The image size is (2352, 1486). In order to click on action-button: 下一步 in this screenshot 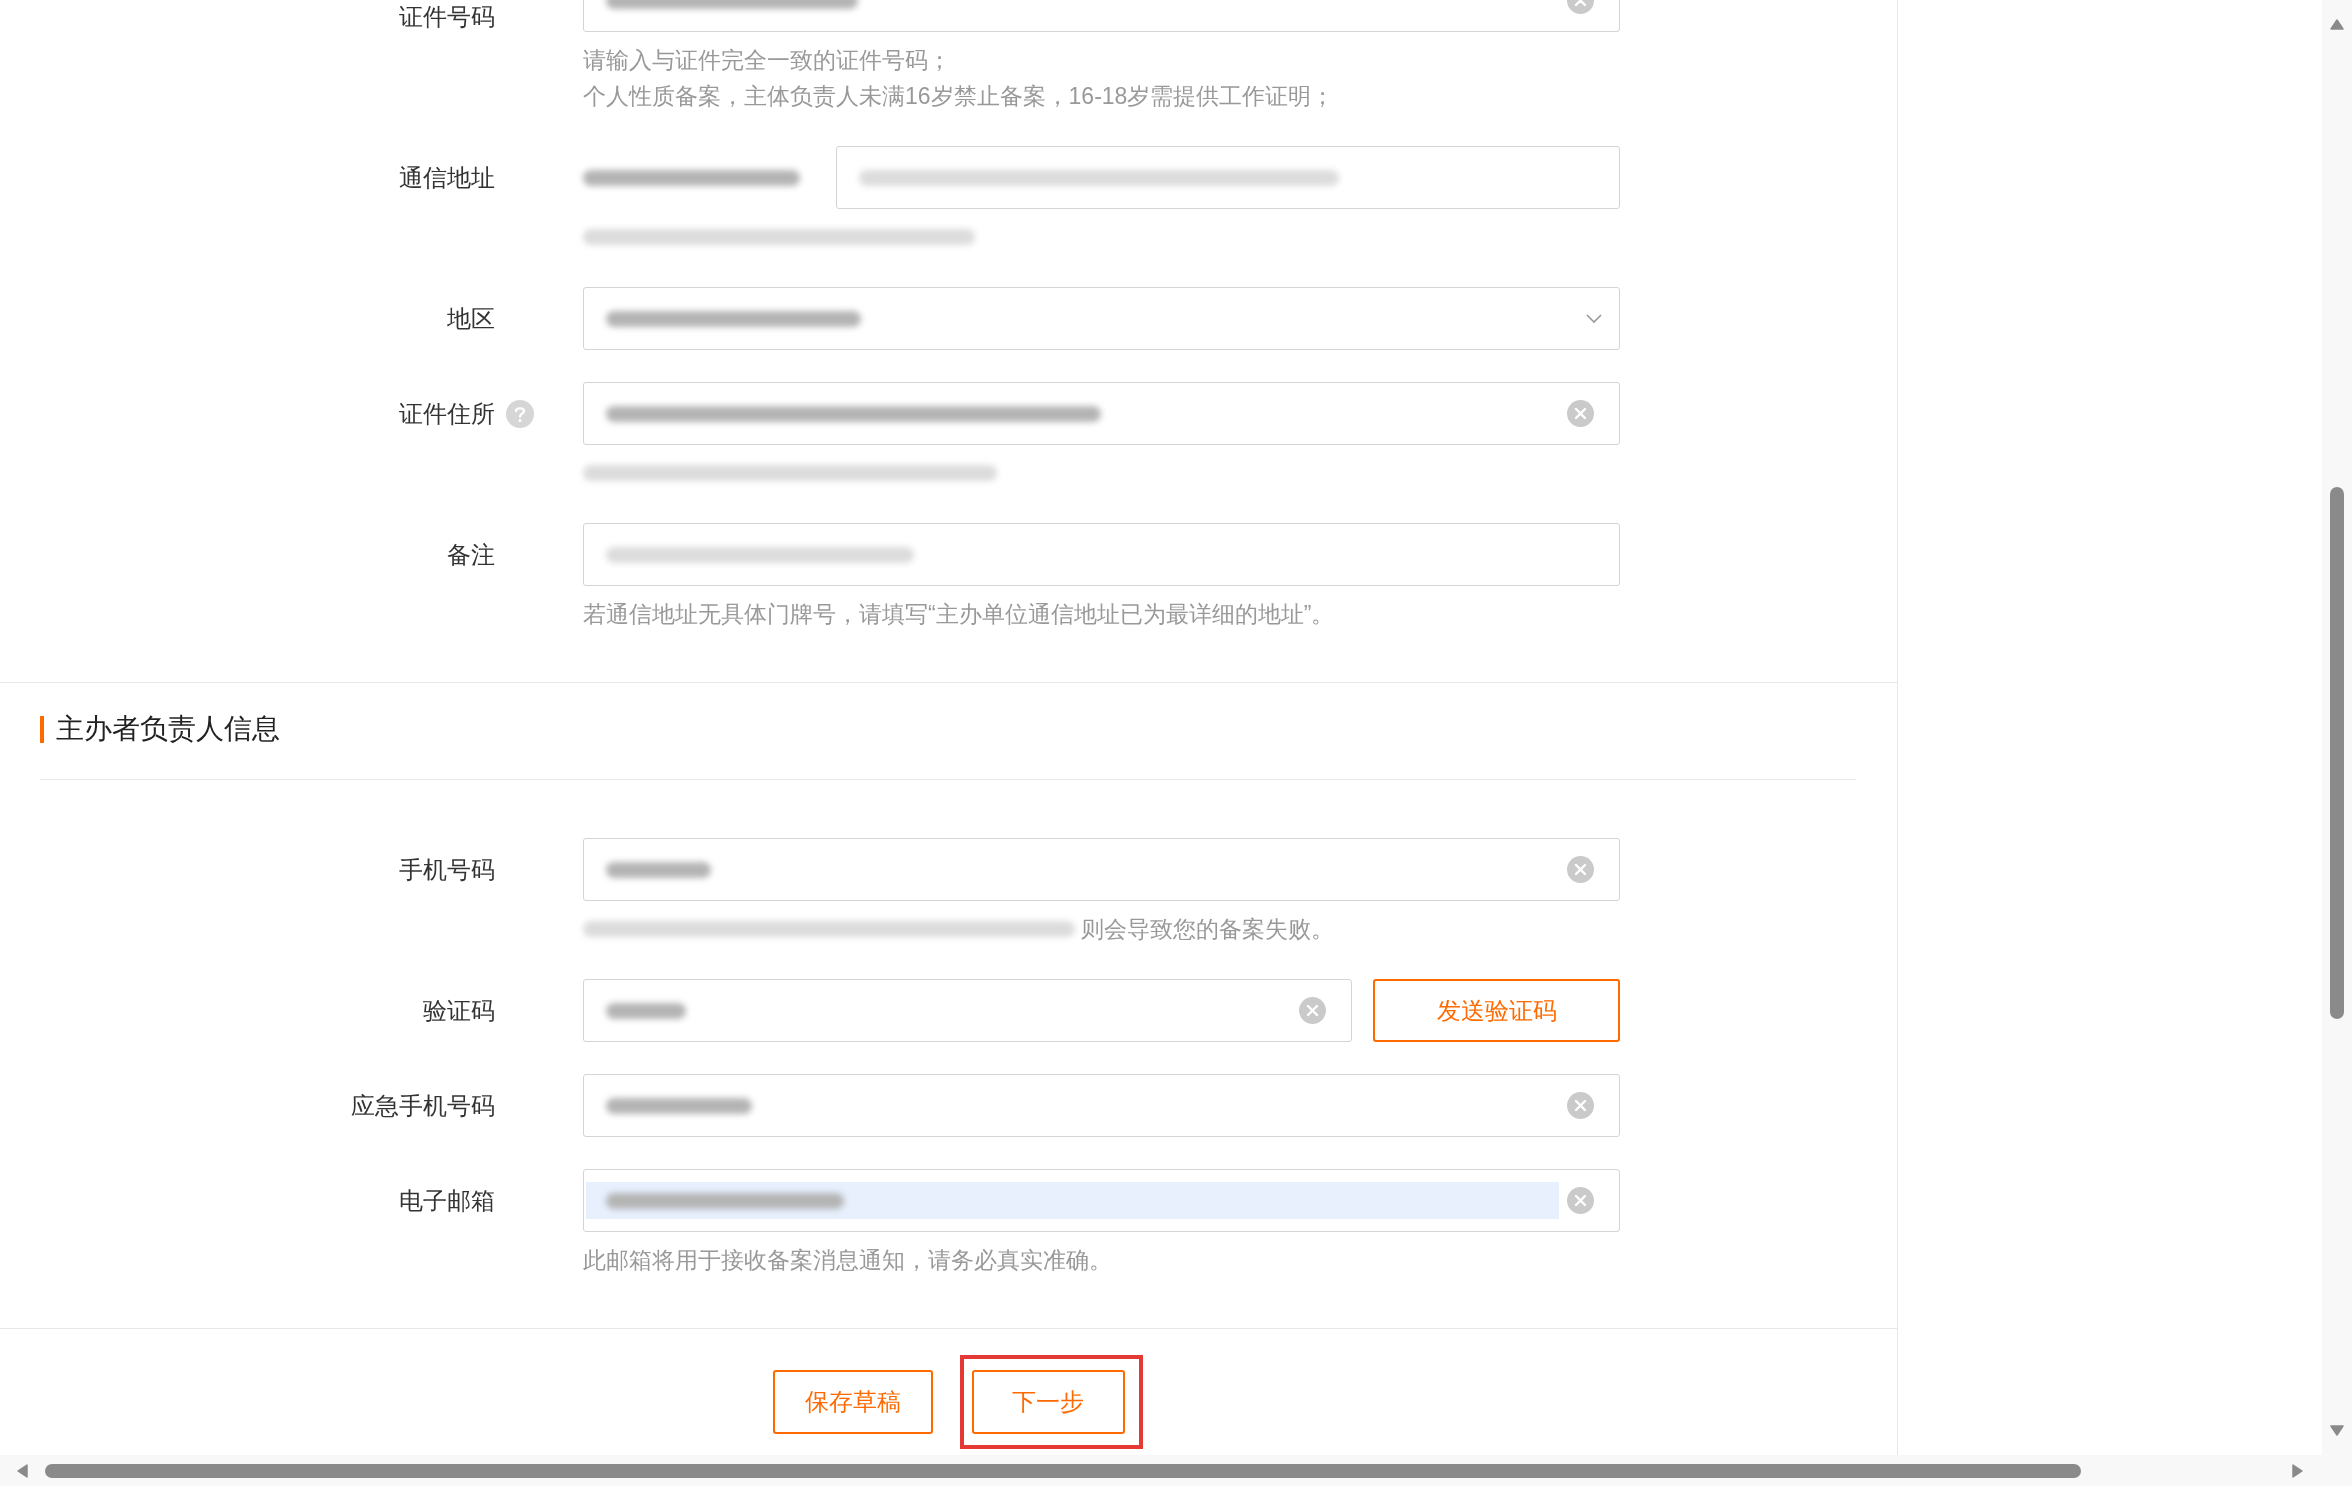, I will do `click(1048, 1402)`.